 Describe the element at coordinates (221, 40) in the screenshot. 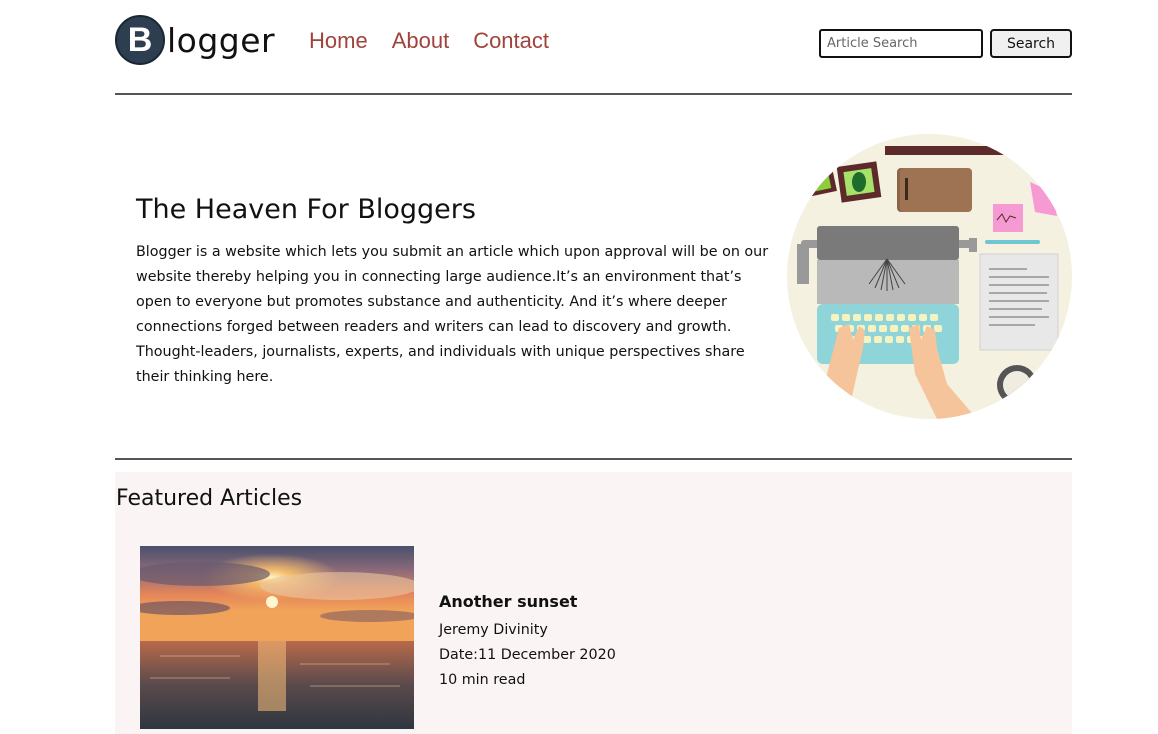

I see `logo-text: logger` at that location.